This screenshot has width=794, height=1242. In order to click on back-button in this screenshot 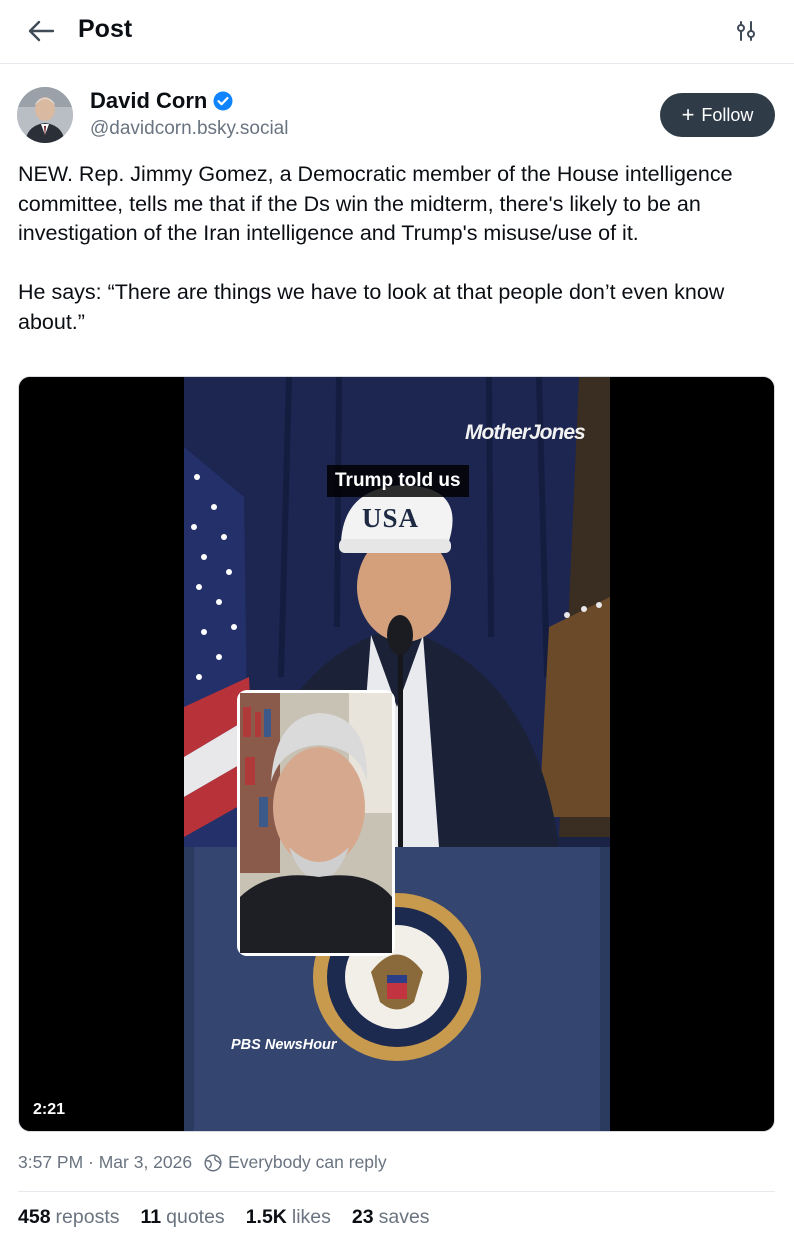, I will do `click(41, 31)`.